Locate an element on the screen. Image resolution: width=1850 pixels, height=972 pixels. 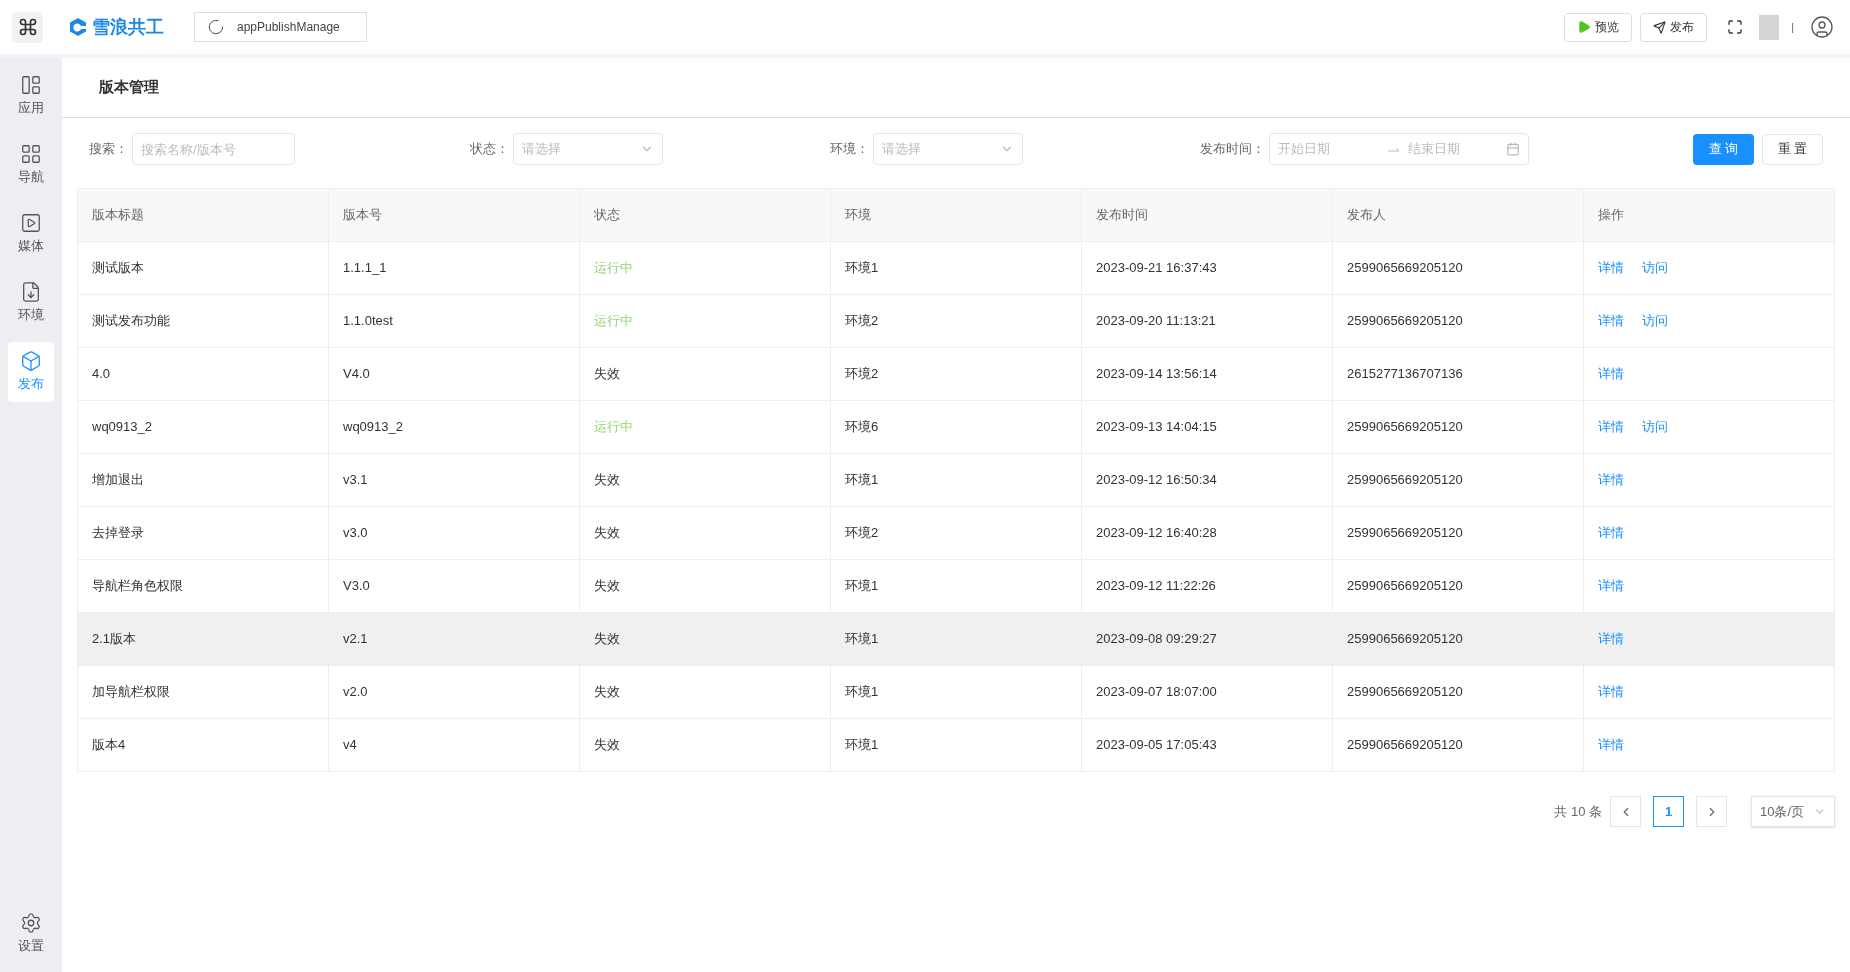
query-button: 查 询 is located at coordinates (1723, 149).